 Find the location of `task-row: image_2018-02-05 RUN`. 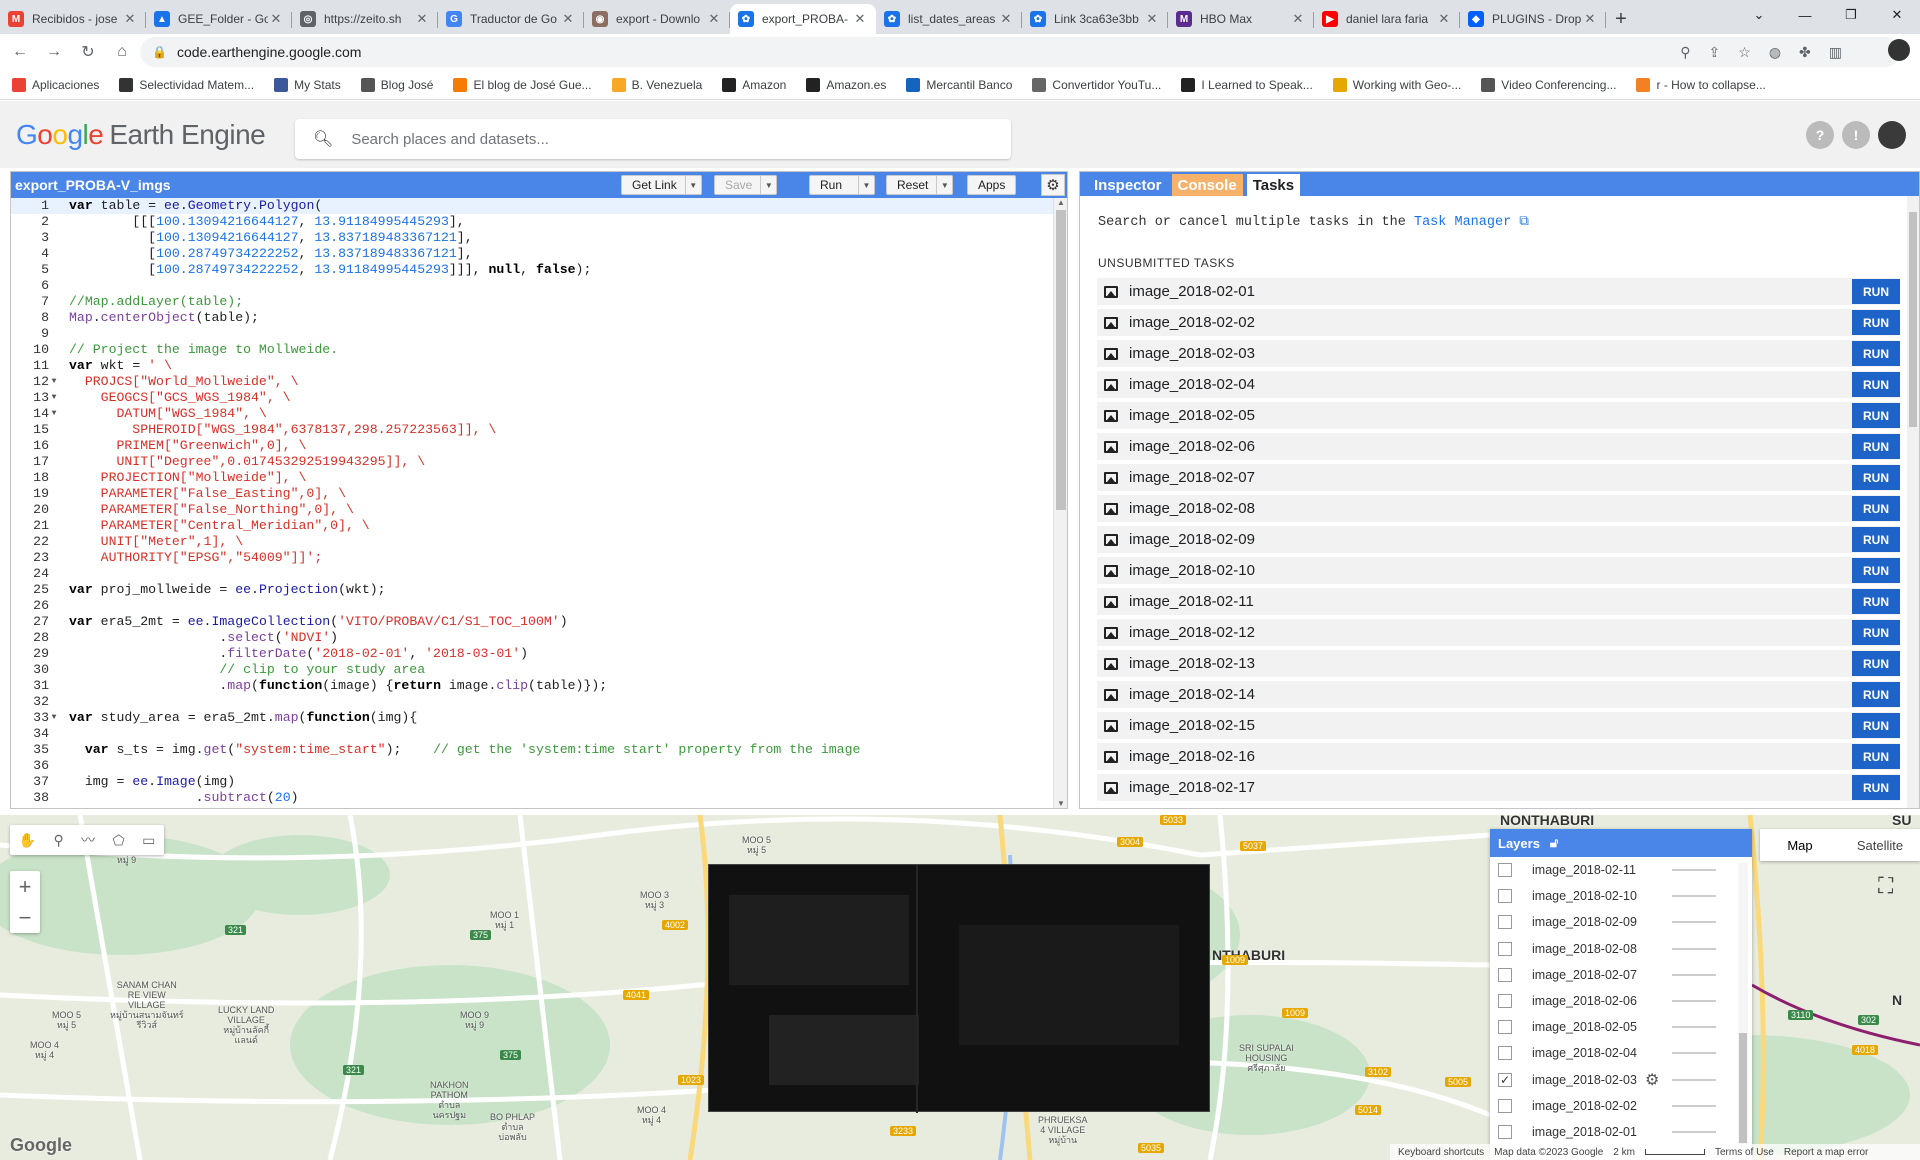

task-row: image_2018-02-05 RUN is located at coordinates (1498, 415).